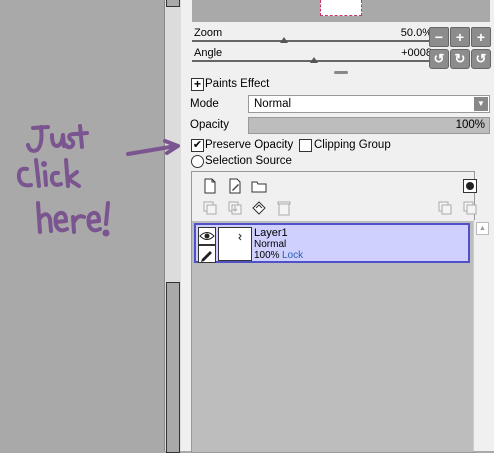  What do you see at coordinates (439, 59) in the screenshot?
I see `rotate-left-button: ↺` at bounding box center [439, 59].